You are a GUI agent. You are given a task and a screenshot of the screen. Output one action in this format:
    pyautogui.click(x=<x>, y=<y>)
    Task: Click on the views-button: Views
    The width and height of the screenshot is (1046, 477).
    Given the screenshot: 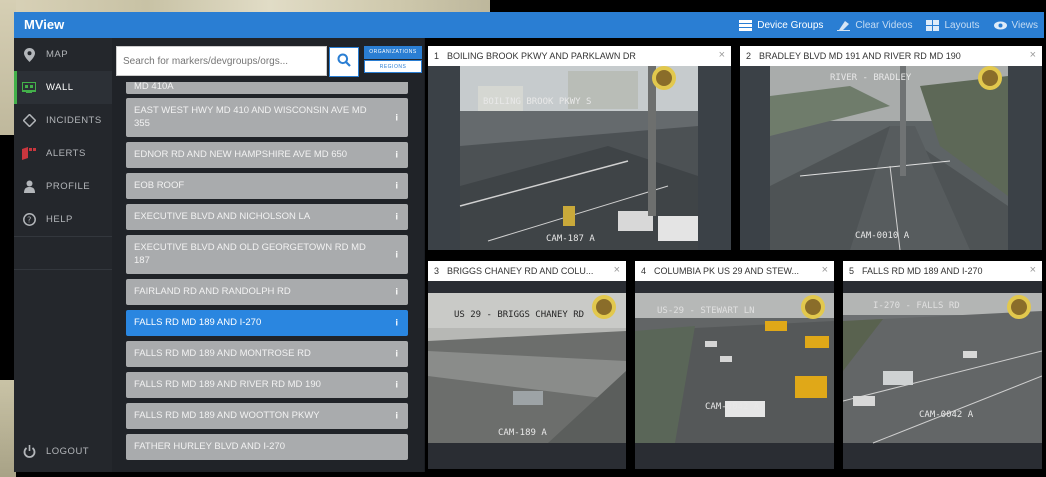 What is the action you would take?
    pyautogui.click(x=1015, y=25)
    